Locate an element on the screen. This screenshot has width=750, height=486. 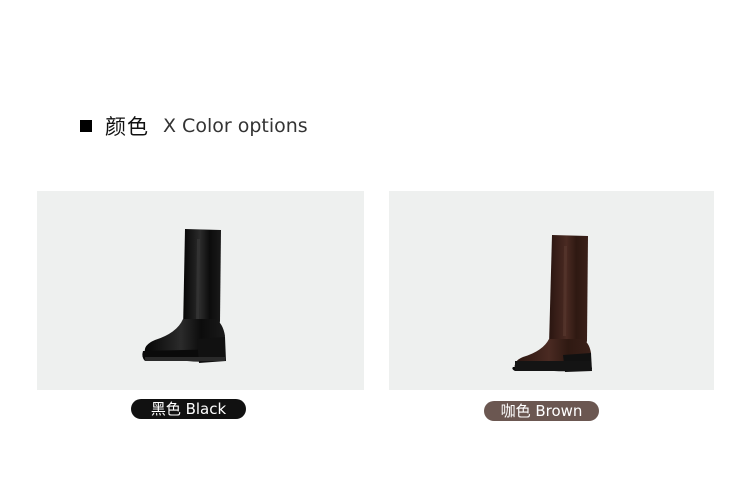
color-label-brown: 咖色 Brown is located at coordinates (541, 411).